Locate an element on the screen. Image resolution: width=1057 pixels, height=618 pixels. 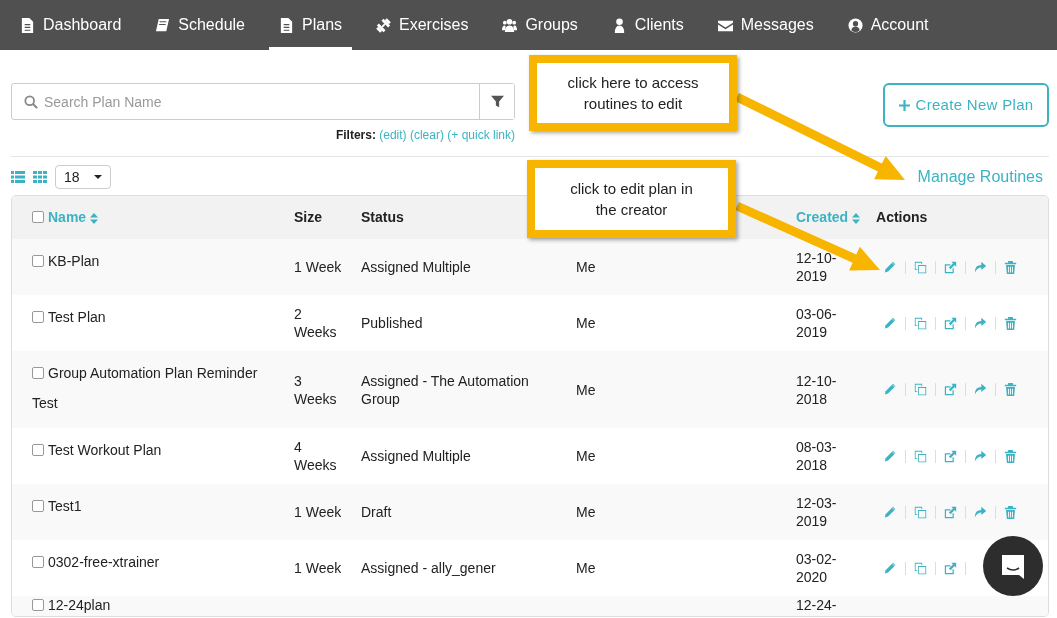
page-size-select: 18 is located at coordinates (83, 177).